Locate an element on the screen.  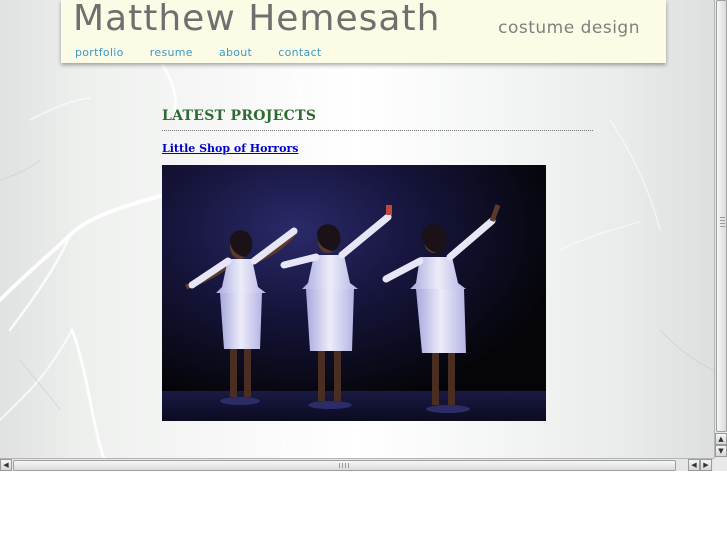
horizontal-scroll-thumb is located at coordinates (344, 465).